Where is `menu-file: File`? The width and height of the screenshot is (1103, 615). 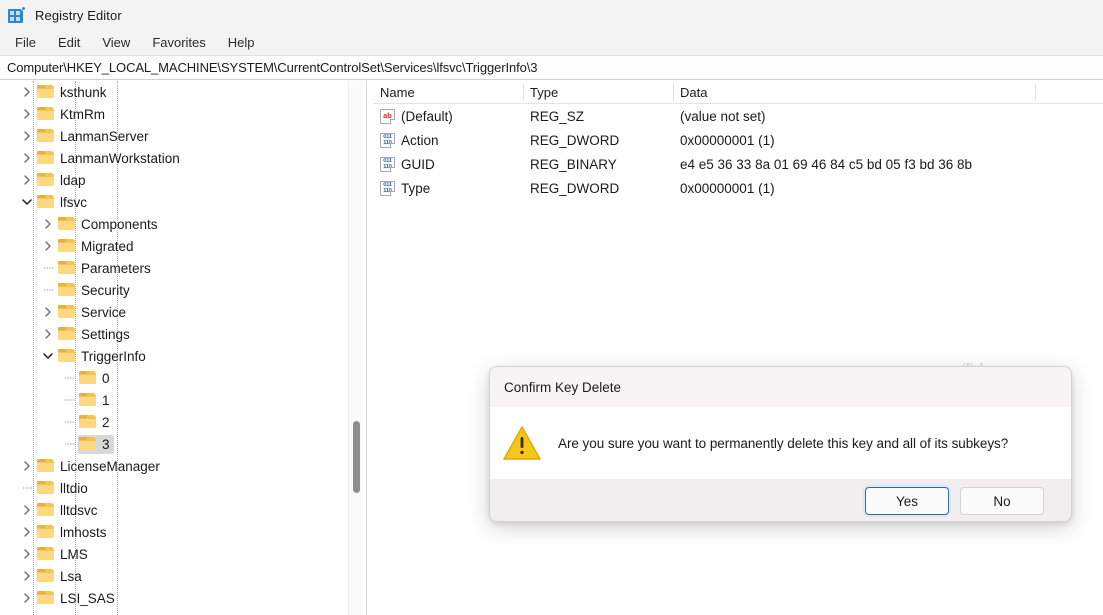 menu-file: File is located at coordinates (25, 42).